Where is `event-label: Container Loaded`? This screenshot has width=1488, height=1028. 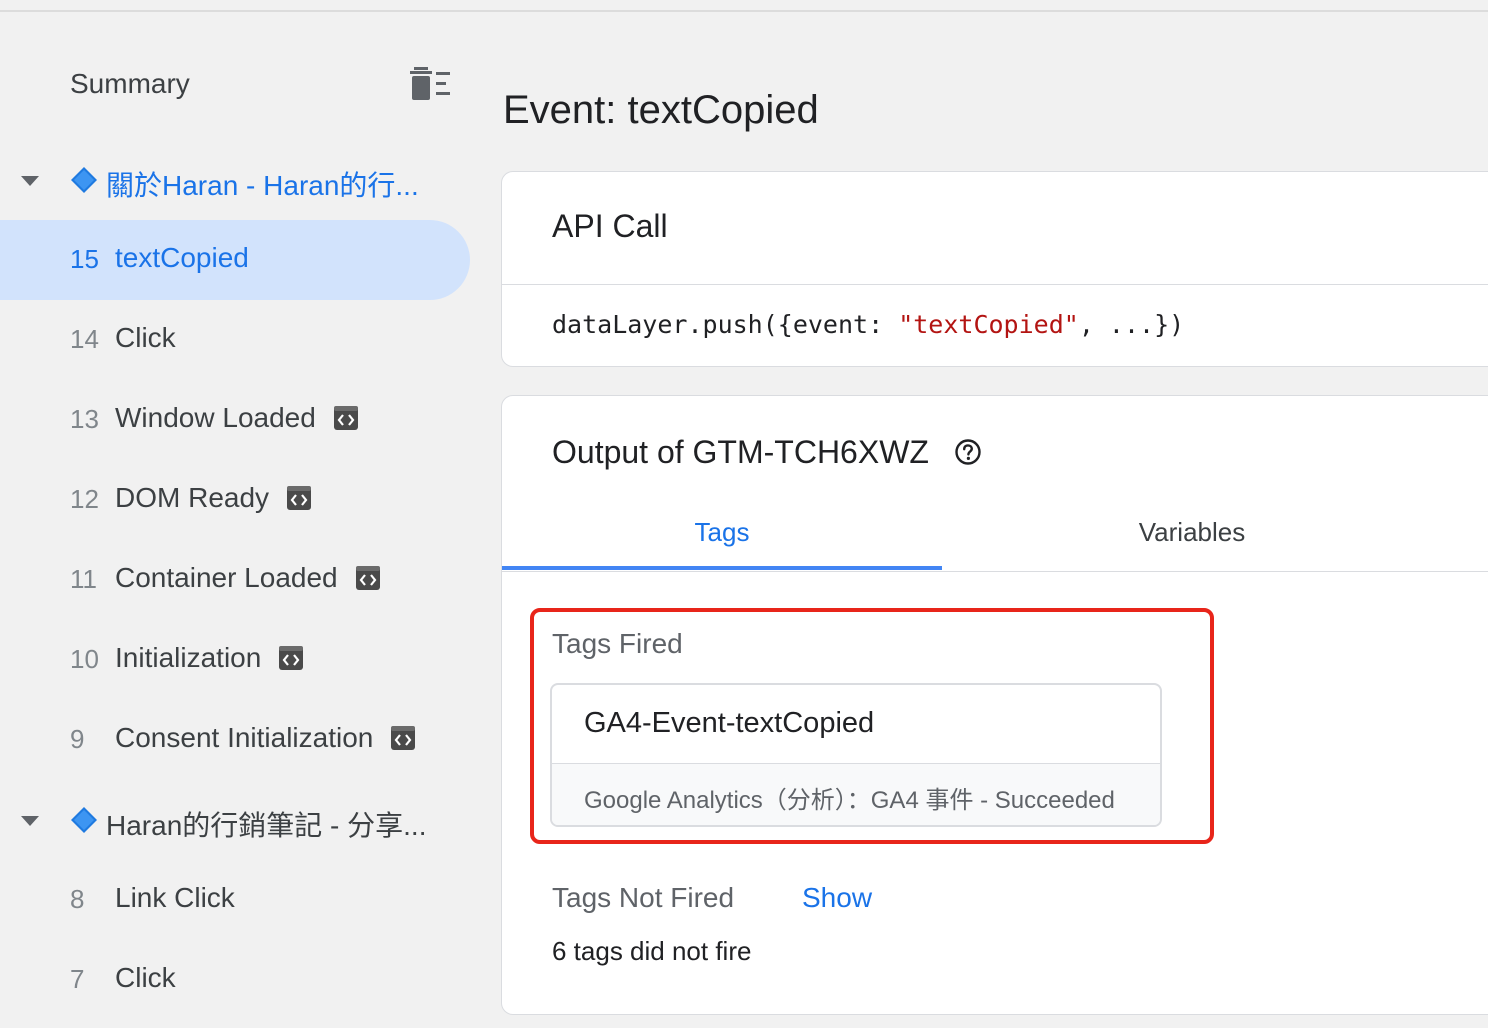 event-label: Container Loaded is located at coordinates (247, 578).